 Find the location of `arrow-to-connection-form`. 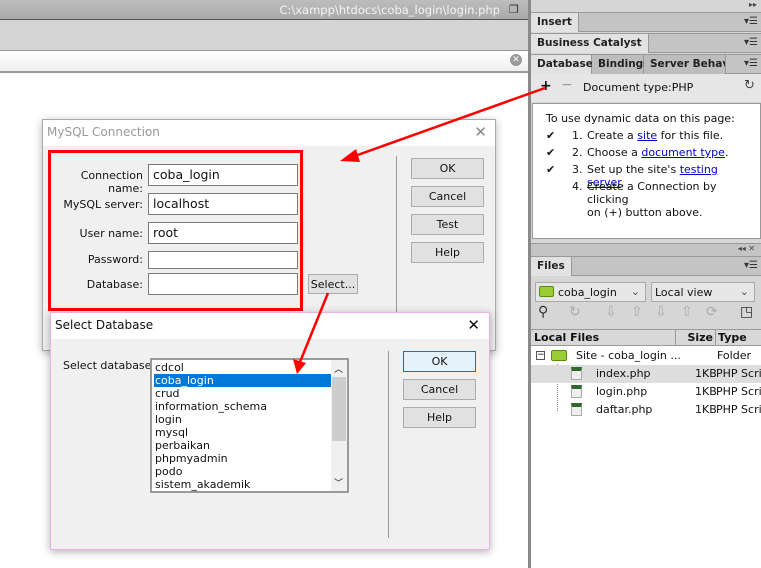

arrow-to-connection-form is located at coordinates (443, 124).